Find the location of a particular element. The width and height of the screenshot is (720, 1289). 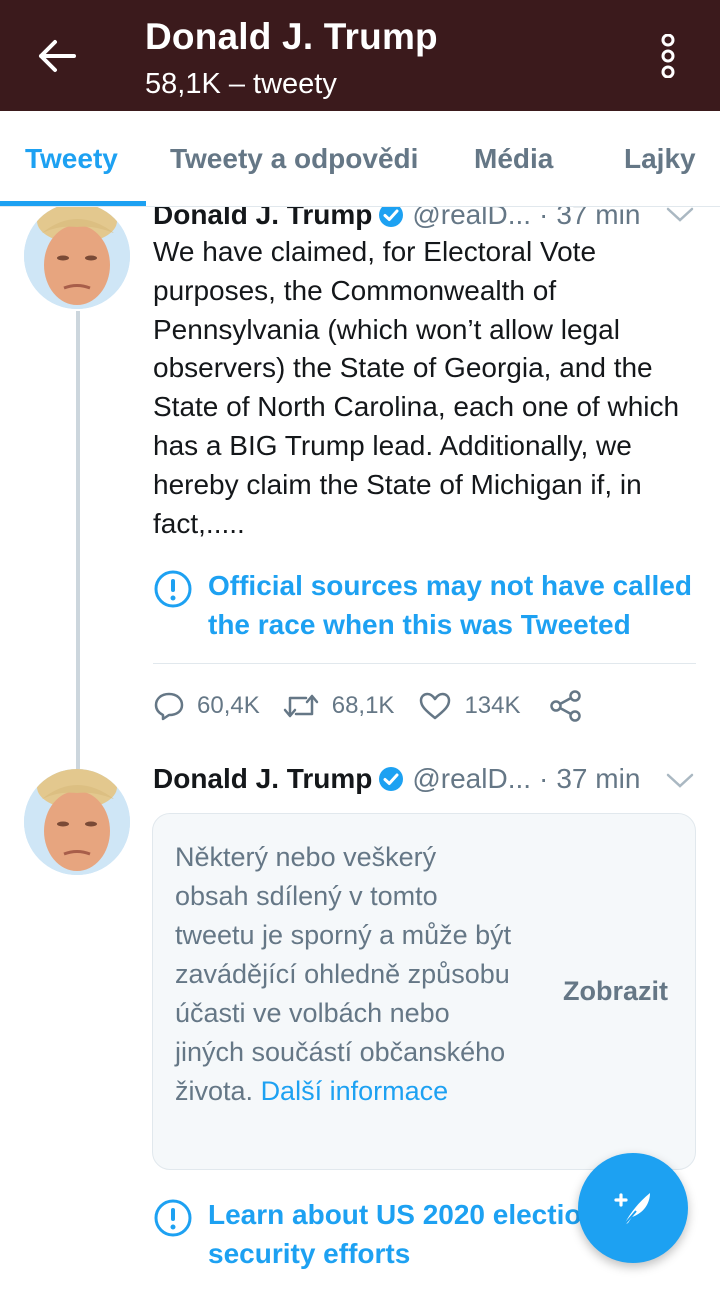

show-content-button: Zobrazit is located at coordinates (615, 991).